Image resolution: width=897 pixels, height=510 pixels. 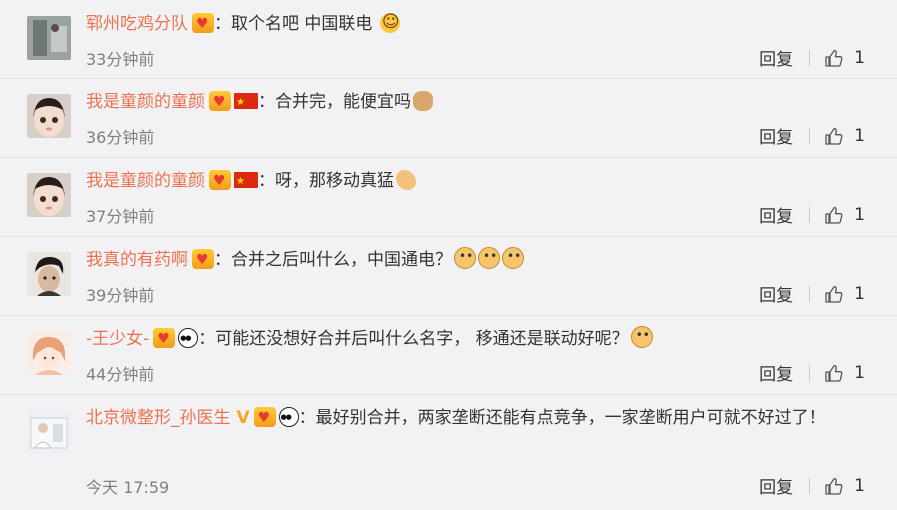 I want to click on comment-body: -王少女- ：可能还没想好合并后叫什么名字， 移通还是联动好呢？, so click(x=481, y=337).